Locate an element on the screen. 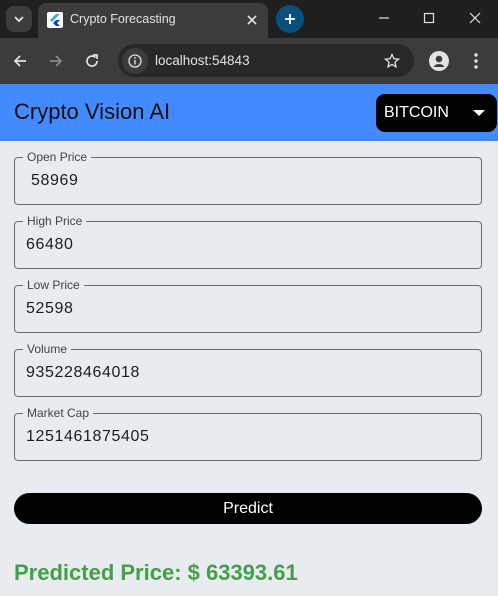 The height and width of the screenshot is (596, 498). tab-search-button is located at coordinates (19, 19).